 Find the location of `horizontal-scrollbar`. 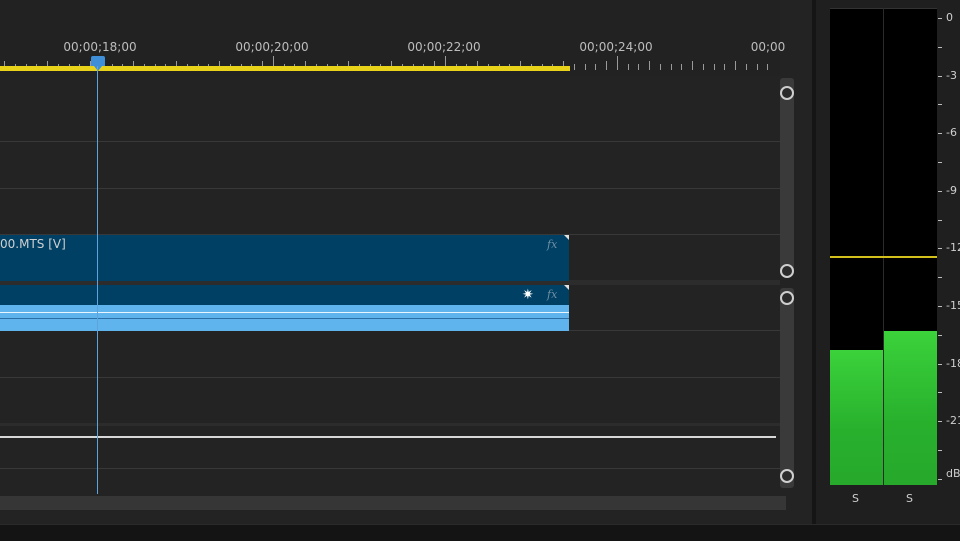

horizontal-scrollbar is located at coordinates (393, 503).